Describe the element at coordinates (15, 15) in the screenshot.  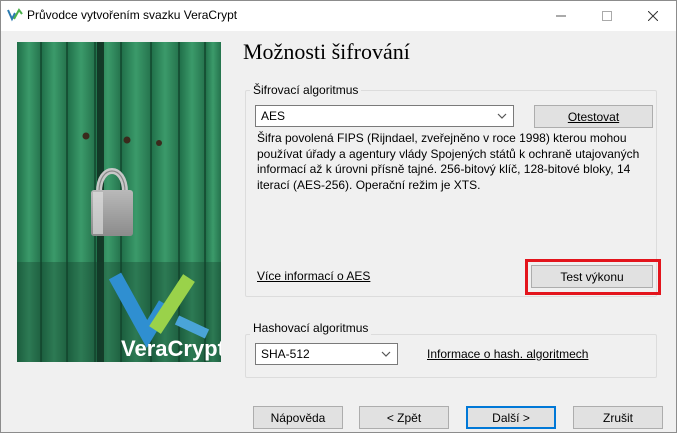
I see `veracrypt-app-icon` at that location.